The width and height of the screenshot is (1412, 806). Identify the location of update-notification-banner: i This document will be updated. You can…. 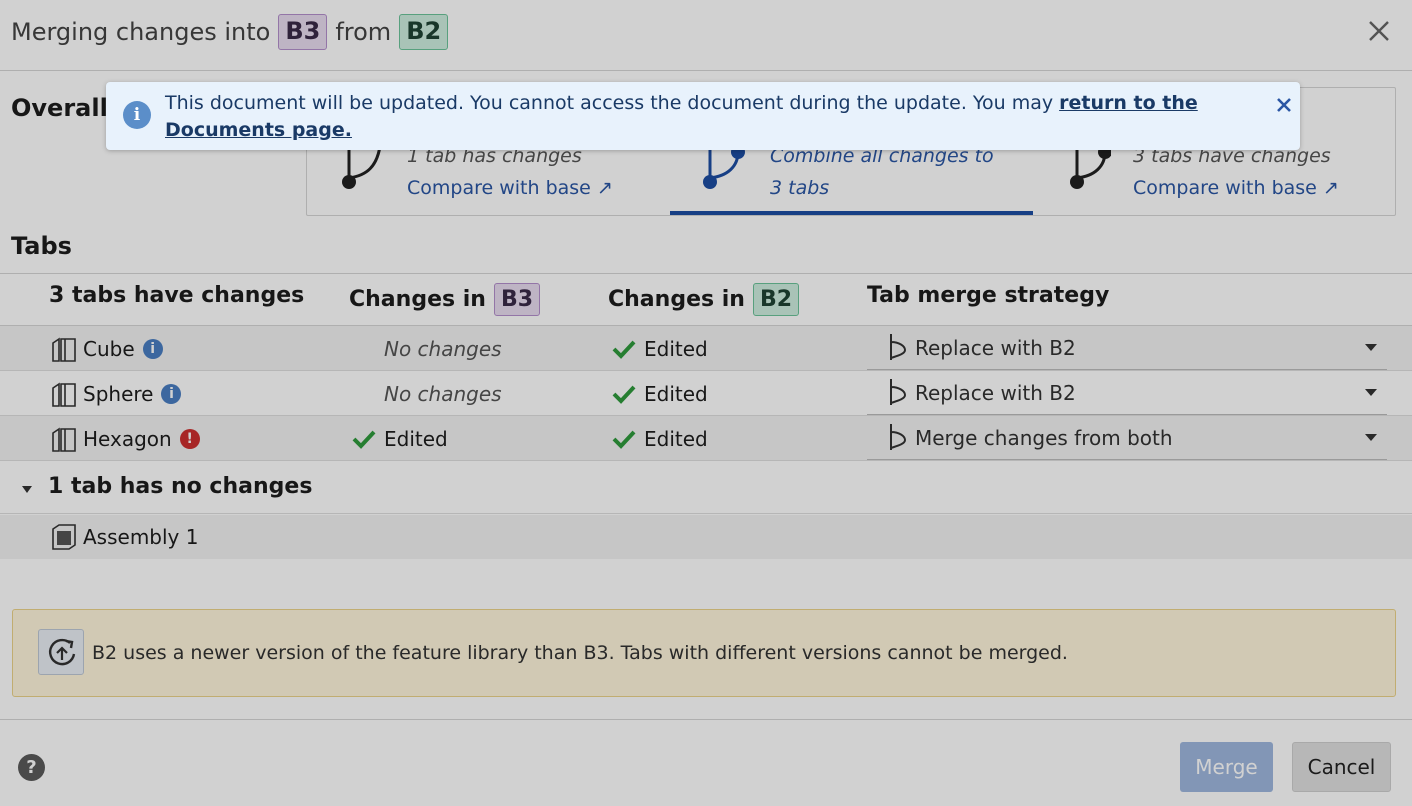
(703, 116).